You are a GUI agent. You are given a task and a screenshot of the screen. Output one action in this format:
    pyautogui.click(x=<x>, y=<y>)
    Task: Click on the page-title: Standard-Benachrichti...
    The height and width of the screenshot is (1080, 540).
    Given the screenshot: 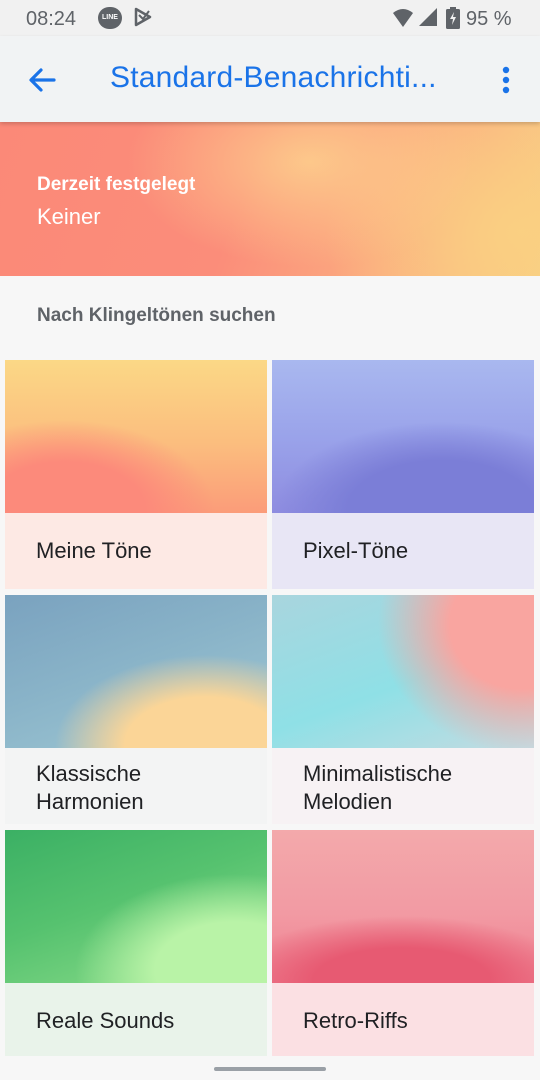 What is the action you would take?
    pyautogui.click(x=273, y=77)
    